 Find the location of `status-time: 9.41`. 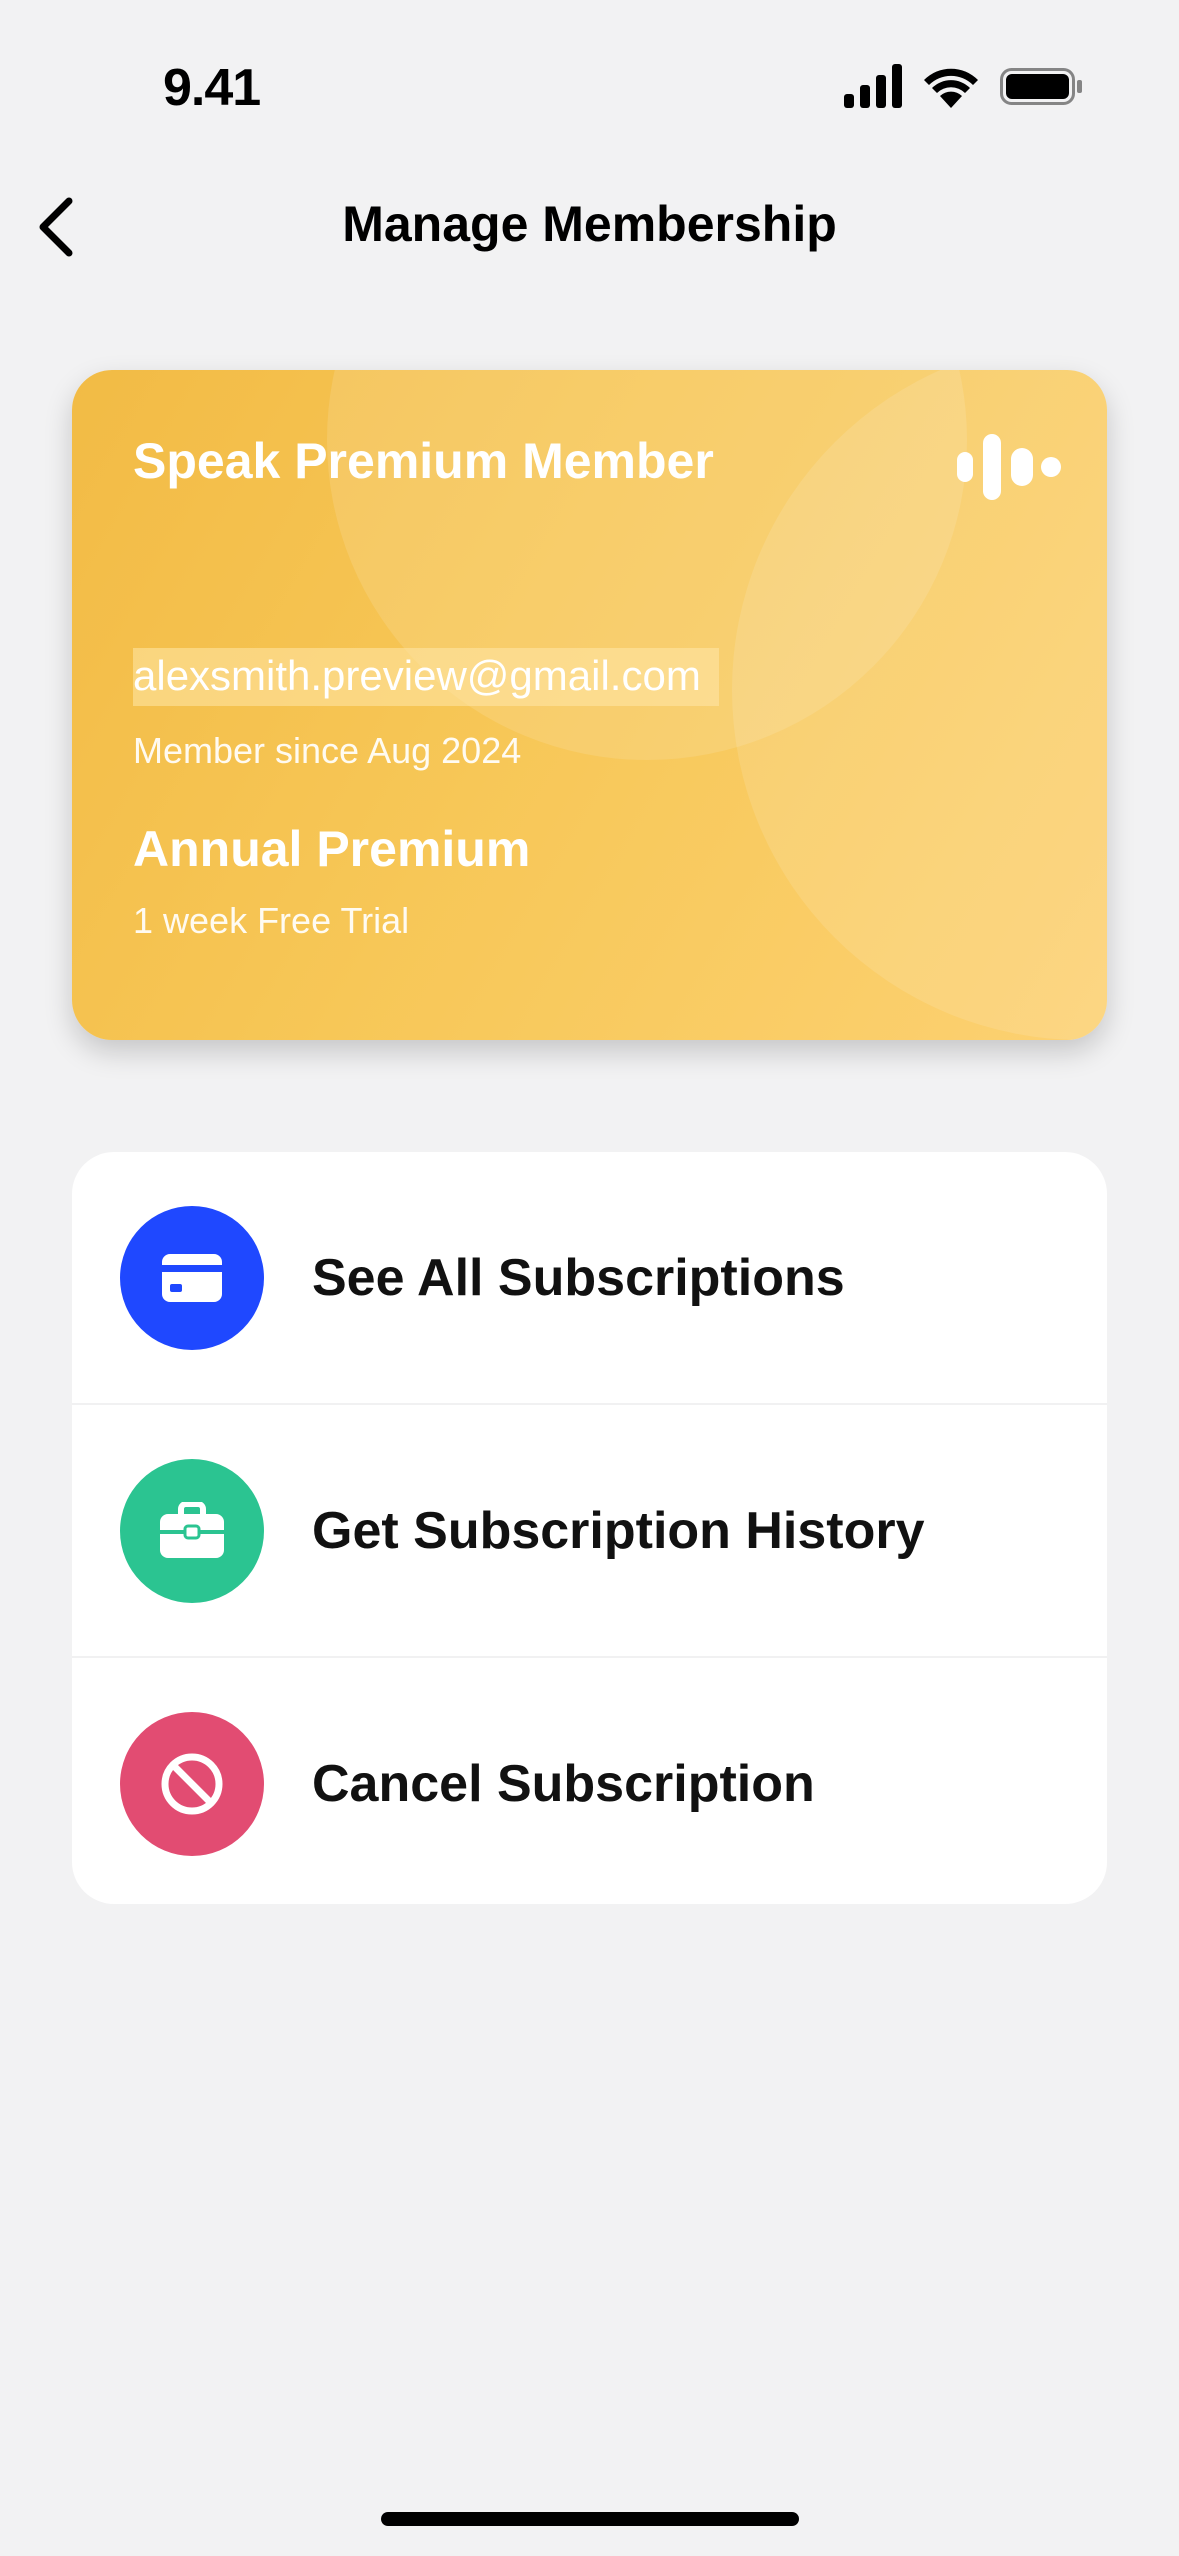

status-time: 9.41 is located at coordinates (212, 88).